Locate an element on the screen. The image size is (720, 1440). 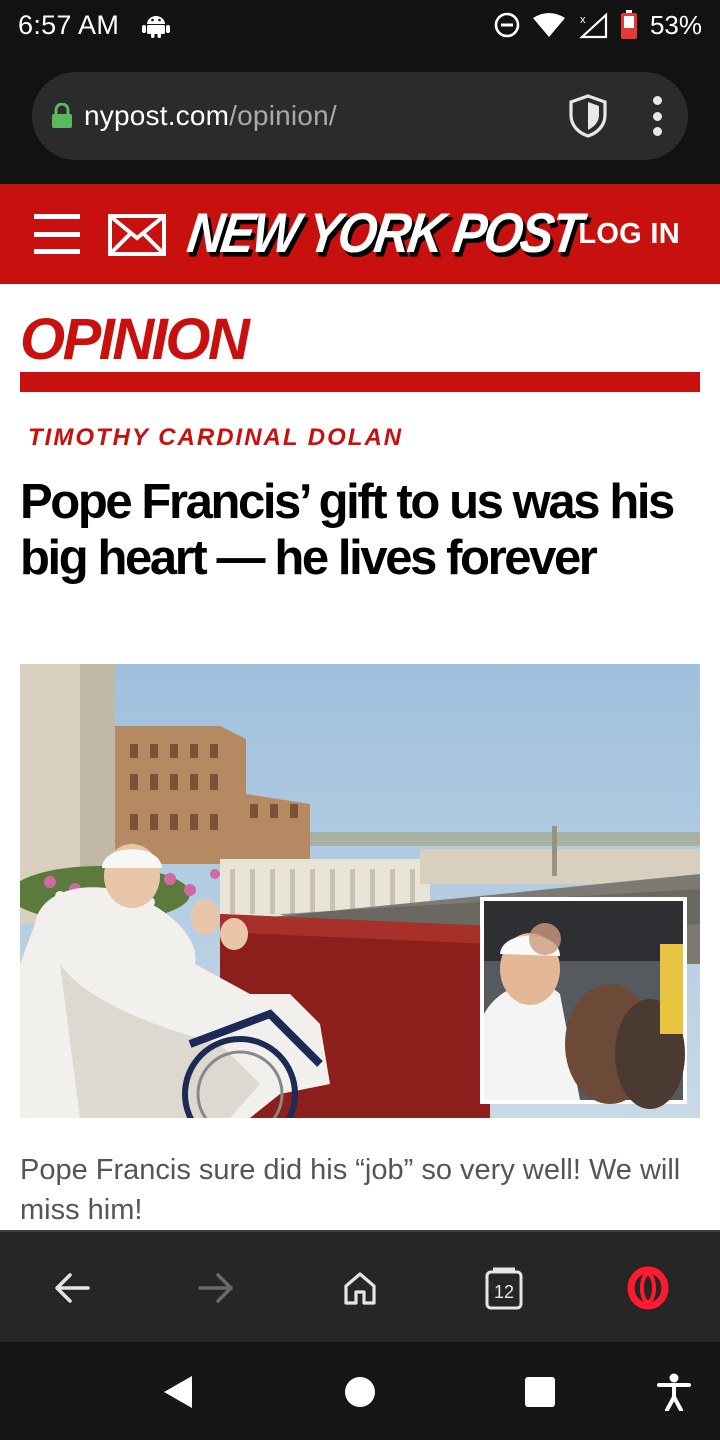
accessibility-icon is located at coordinates (674, 1392).